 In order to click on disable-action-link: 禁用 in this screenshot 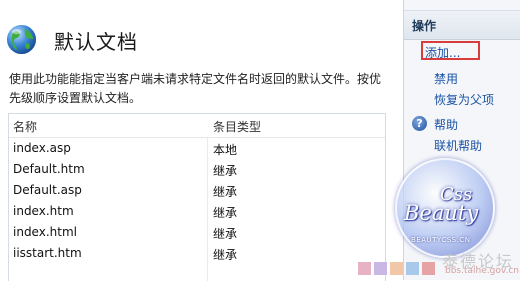, I will do `click(446, 78)`.